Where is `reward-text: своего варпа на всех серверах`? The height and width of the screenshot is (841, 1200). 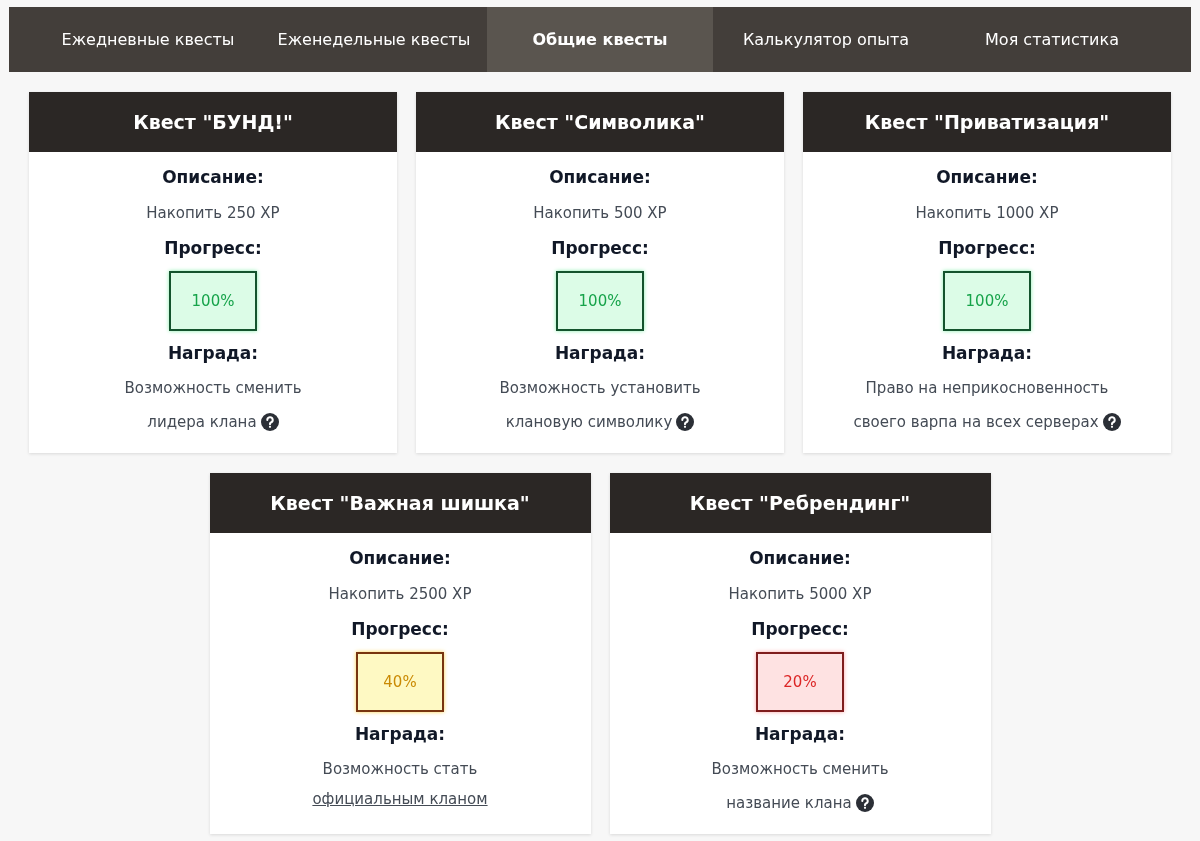 reward-text: своего варпа на всех серверах is located at coordinates (976, 422).